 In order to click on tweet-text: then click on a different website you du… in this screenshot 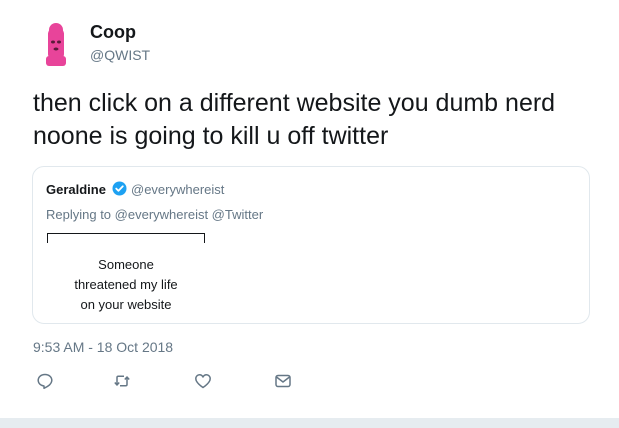, I will do `click(294, 119)`.